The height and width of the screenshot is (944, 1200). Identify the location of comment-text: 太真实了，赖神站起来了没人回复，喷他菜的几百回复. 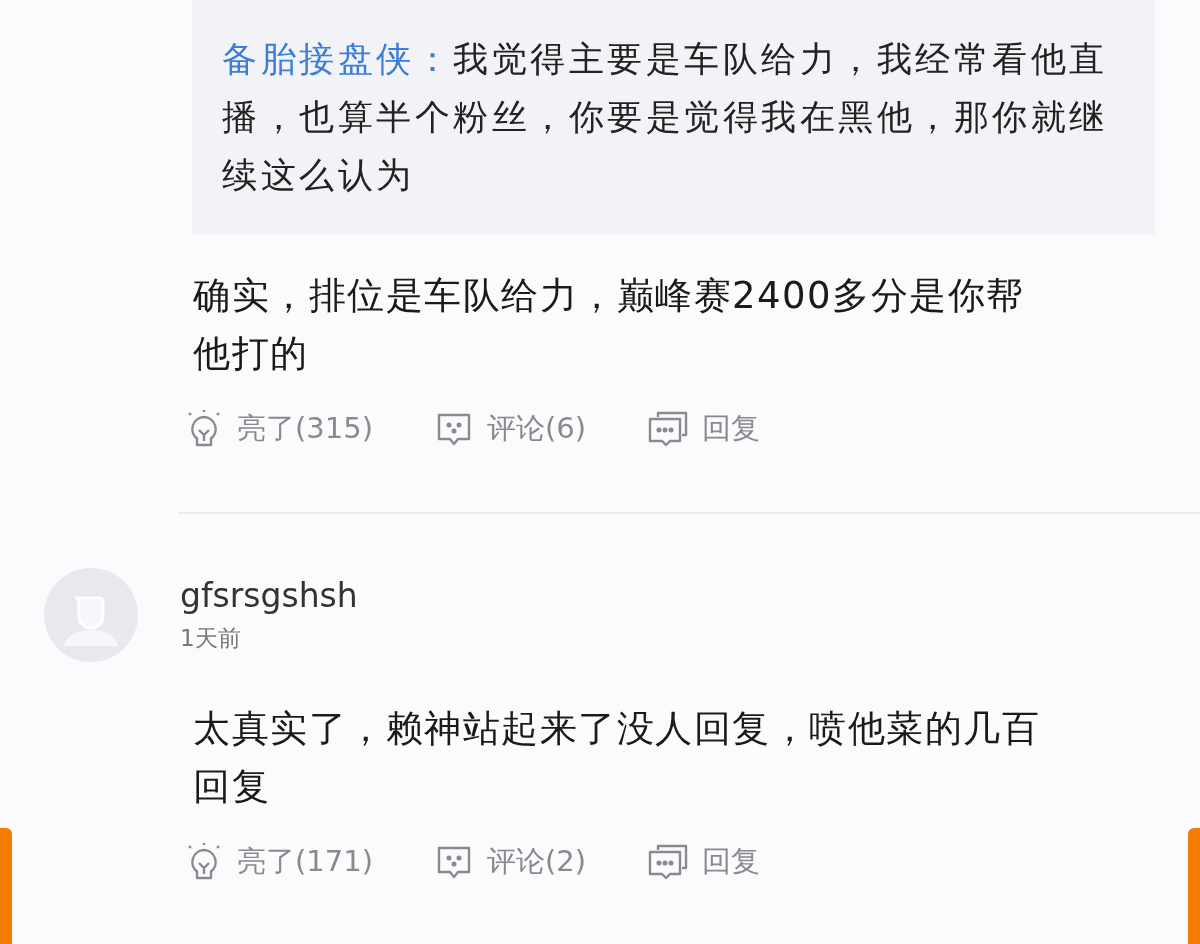
(617, 758).